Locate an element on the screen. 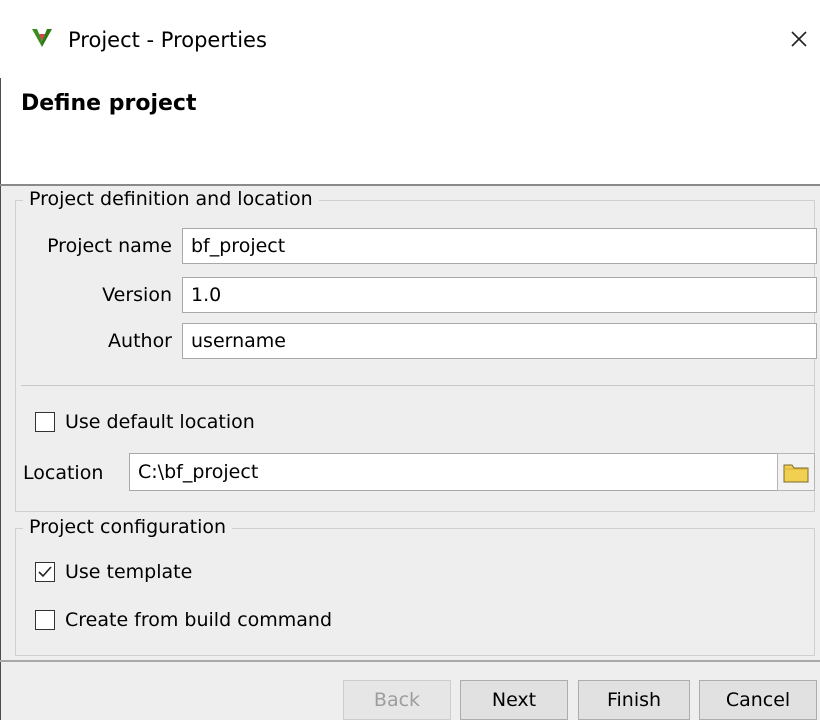  location-label: Location is located at coordinates (63, 473).